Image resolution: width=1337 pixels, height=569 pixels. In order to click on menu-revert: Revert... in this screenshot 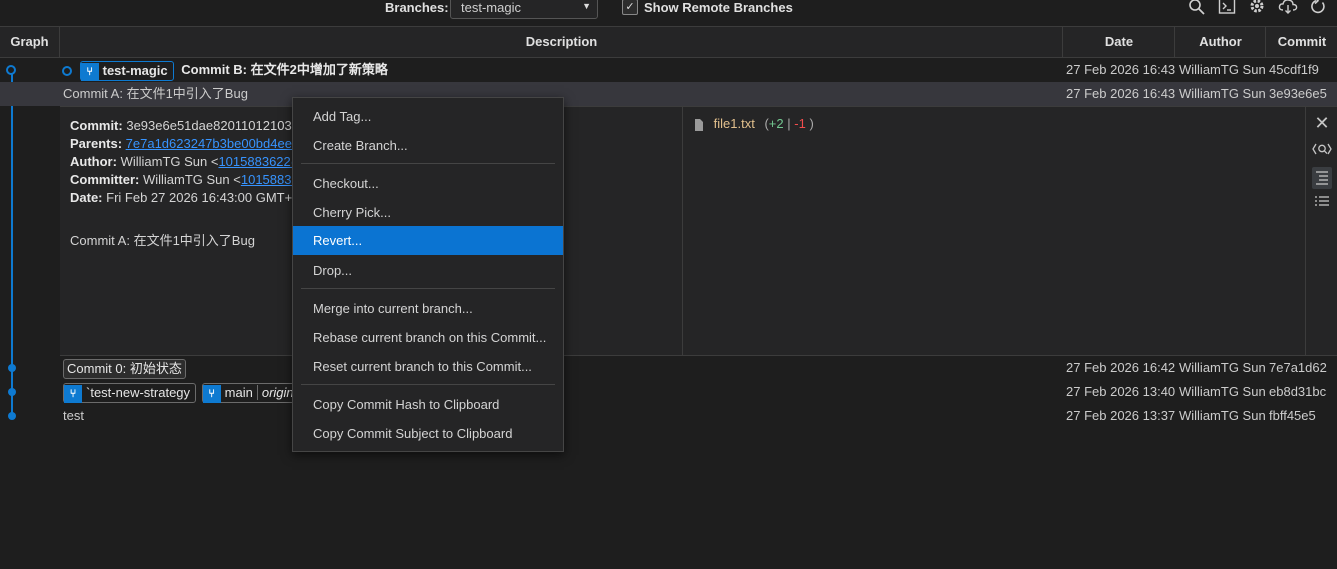, I will do `click(428, 240)`.